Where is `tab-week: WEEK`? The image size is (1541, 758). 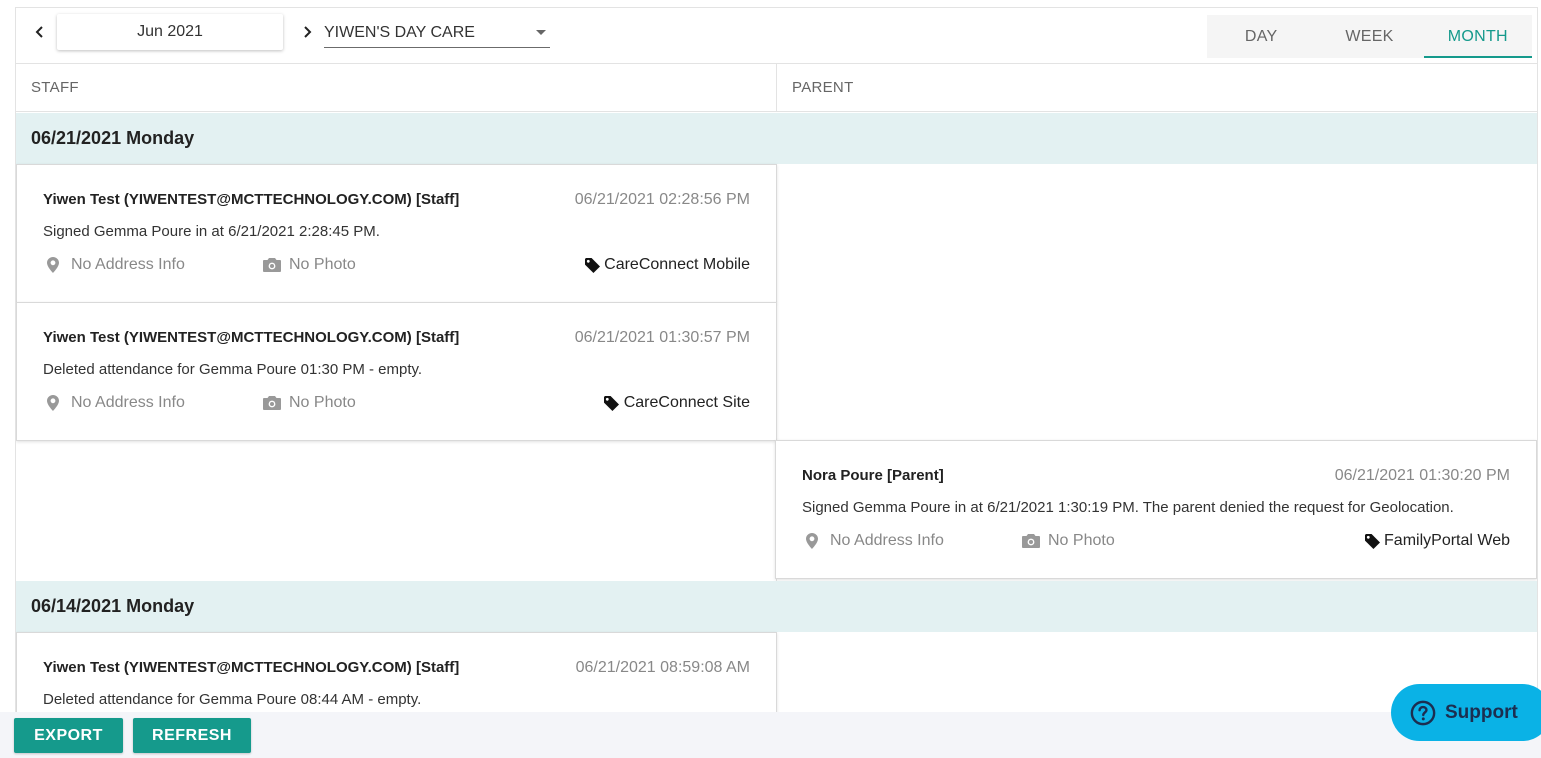 tab-week: WEEK is located at coordinates (1369, 36).